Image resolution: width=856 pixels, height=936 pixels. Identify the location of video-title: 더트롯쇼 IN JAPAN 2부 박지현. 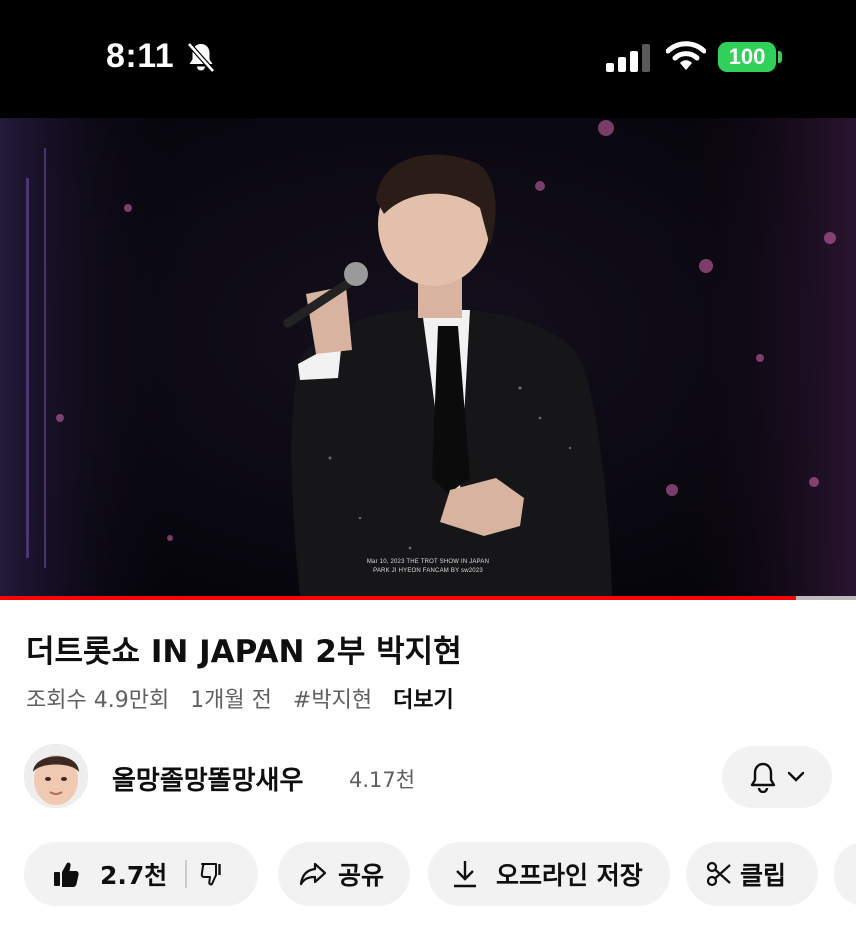
(244, 648).